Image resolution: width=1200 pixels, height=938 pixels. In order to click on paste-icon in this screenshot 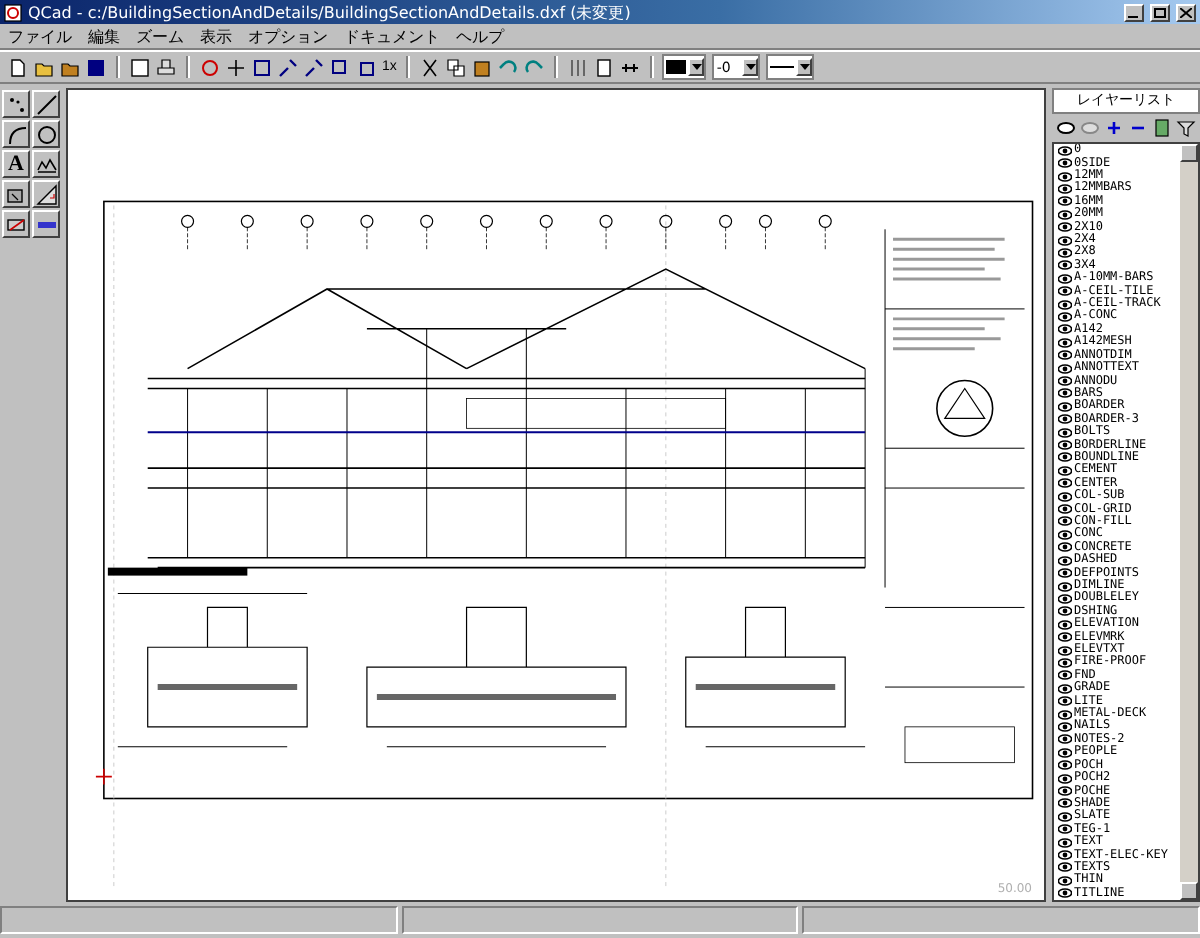, I will do `click(482, 67)`.